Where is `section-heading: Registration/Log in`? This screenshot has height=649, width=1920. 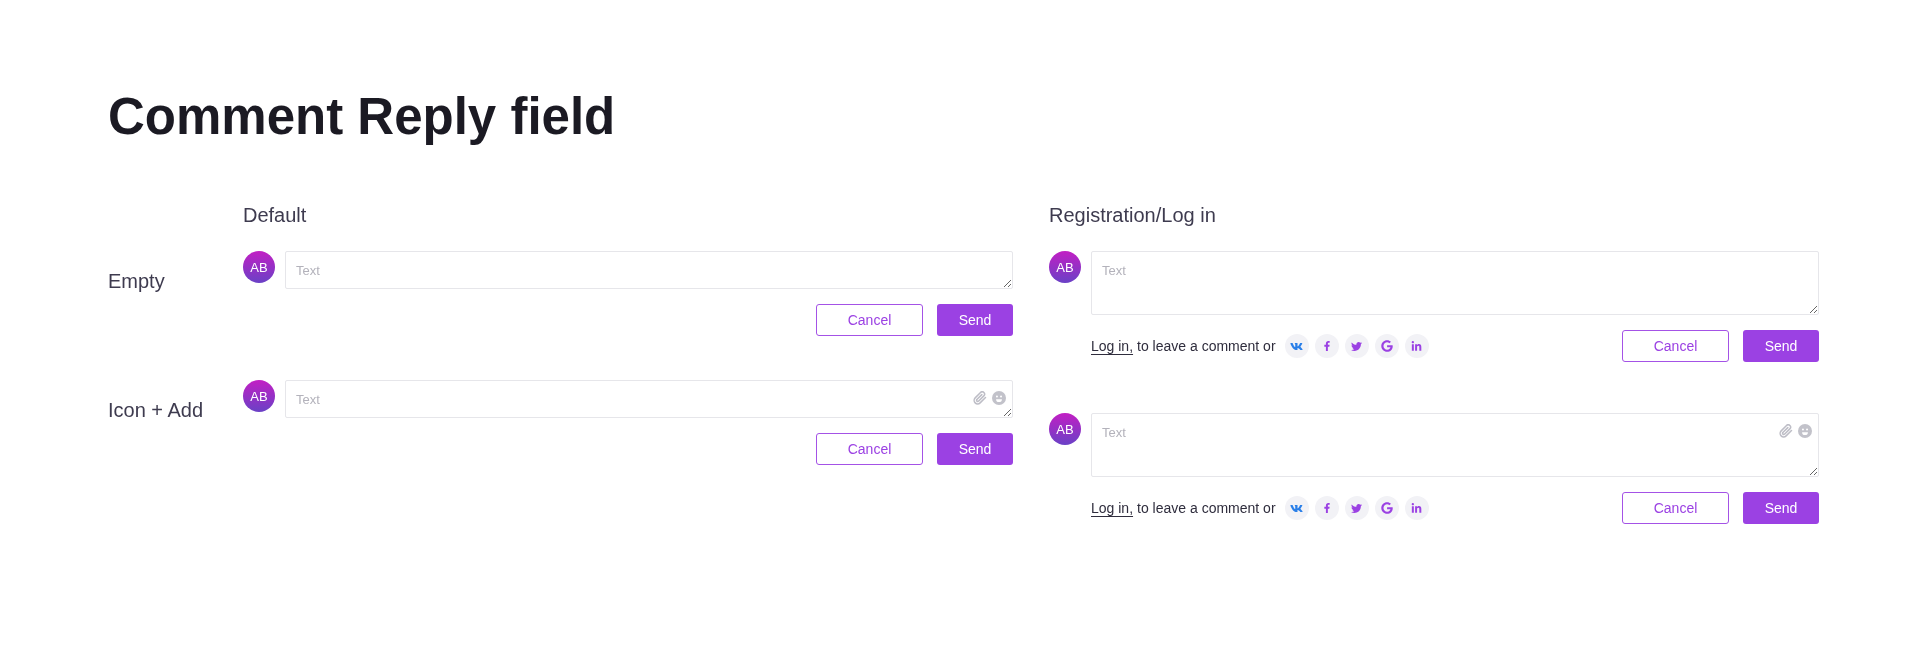
section-heading: Registration/Log in is located at coordinates (1132, 215).